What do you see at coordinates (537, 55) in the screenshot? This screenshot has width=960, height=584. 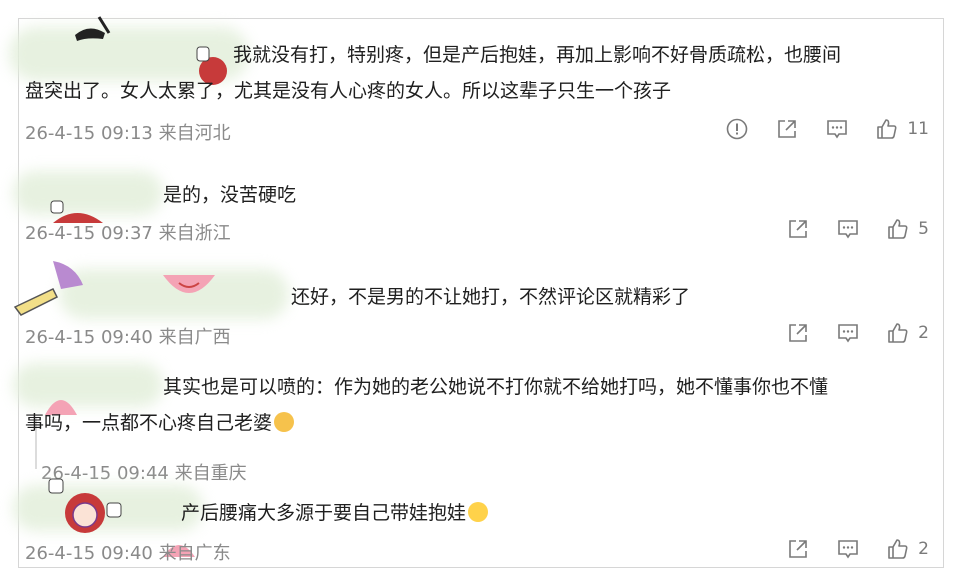 I see `comment-text: 我就没有打，特别疼，但是产后抱娃，再加上影响不好骨质疏松，也腰间` at bounding box center [537, 55].